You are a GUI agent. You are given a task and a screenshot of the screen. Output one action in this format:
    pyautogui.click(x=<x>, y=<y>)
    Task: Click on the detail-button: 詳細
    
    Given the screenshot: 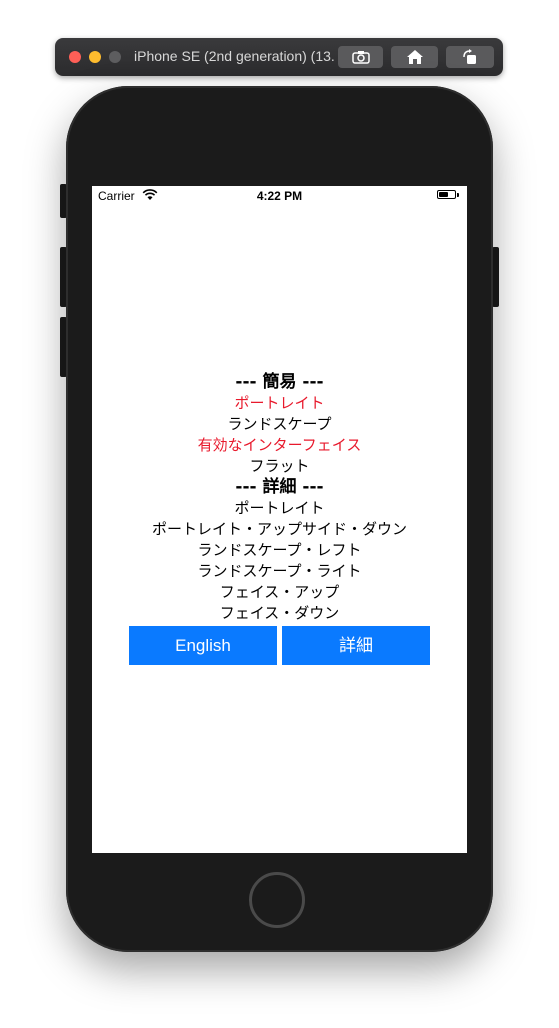 What is the action you would take?
    pyautogui.click(x=356, y=645)
    